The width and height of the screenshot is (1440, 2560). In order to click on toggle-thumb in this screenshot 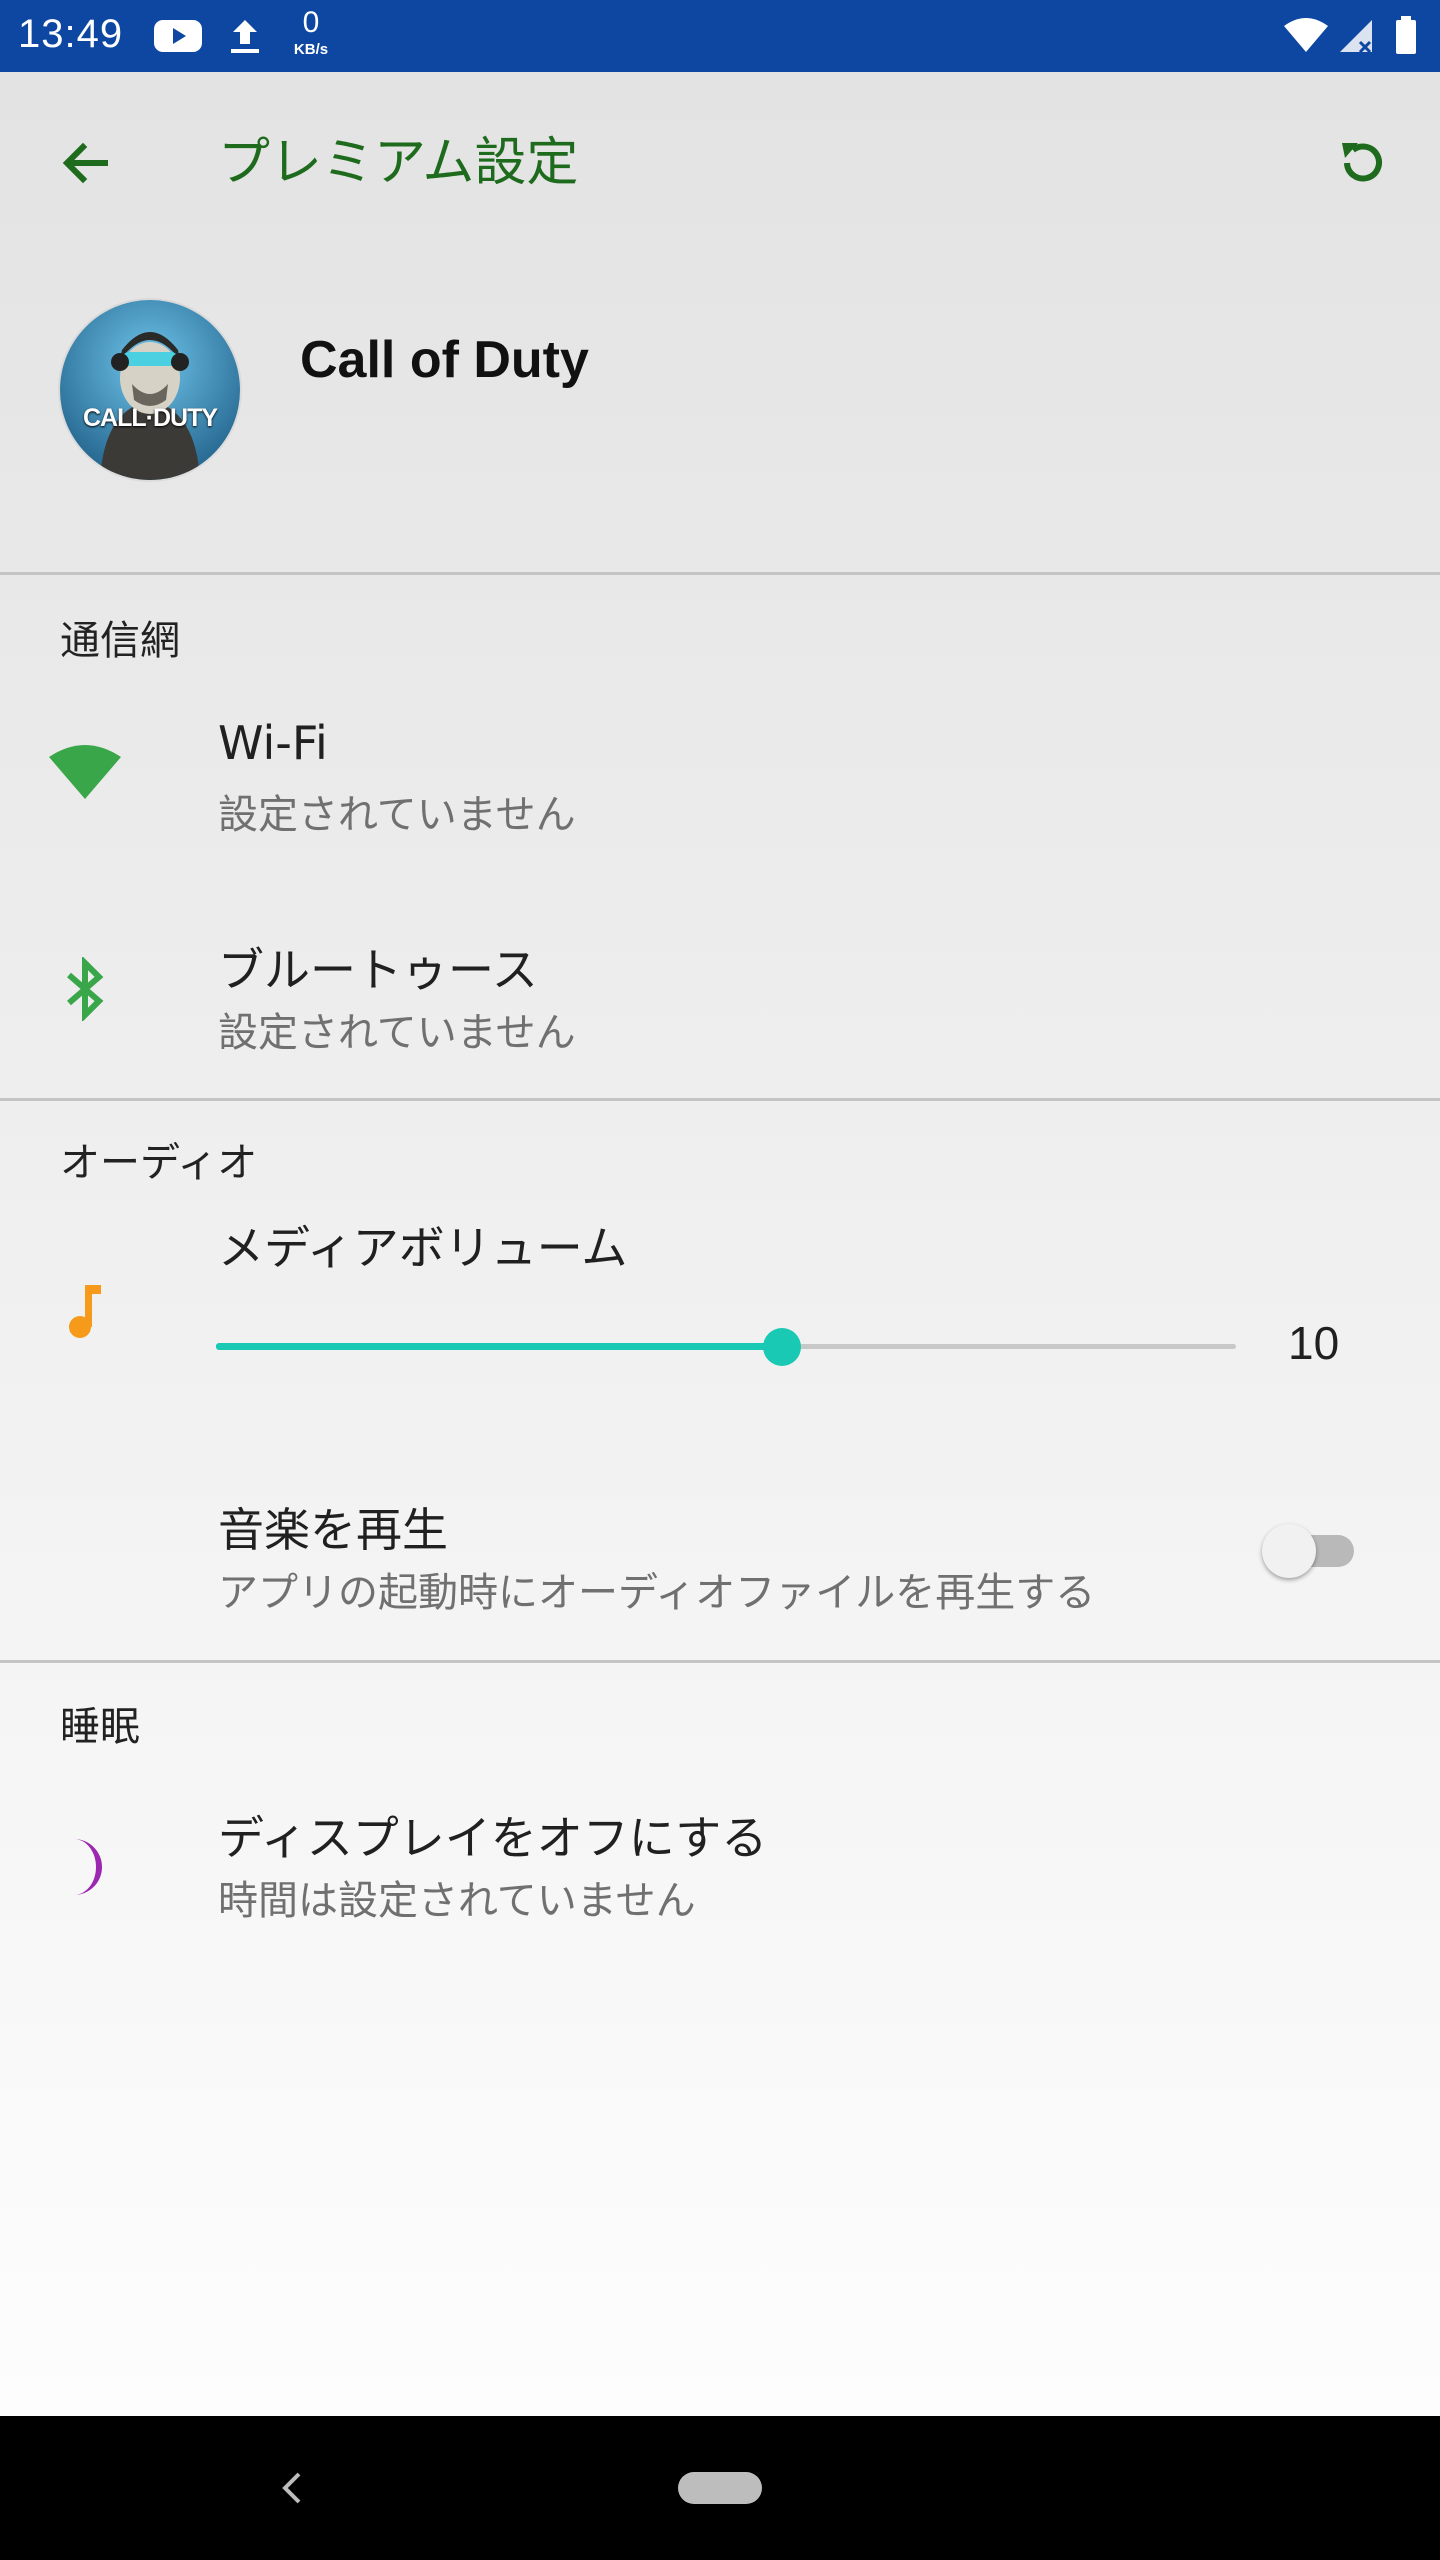, I will do `click(1289, 1551)`.